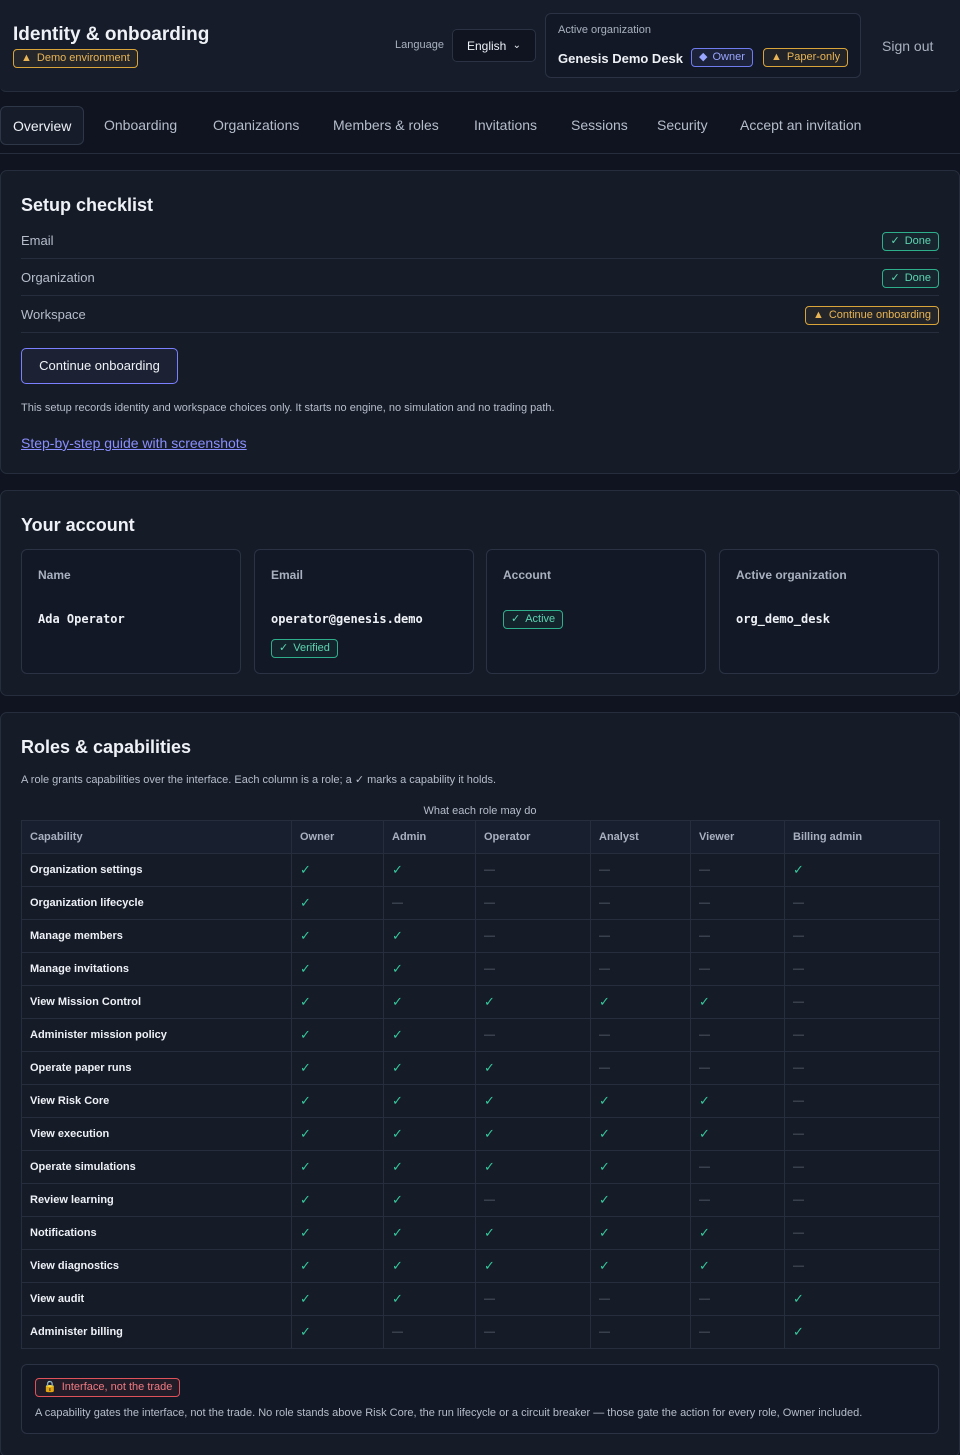 The height and width of the screenshot is (1455, 960). Describe the element at coordinates (480, 1002) in the screenshot. I see `table-row: View Mission Control ✓ ✓ ✓ ✓ ✓ —` at that location.